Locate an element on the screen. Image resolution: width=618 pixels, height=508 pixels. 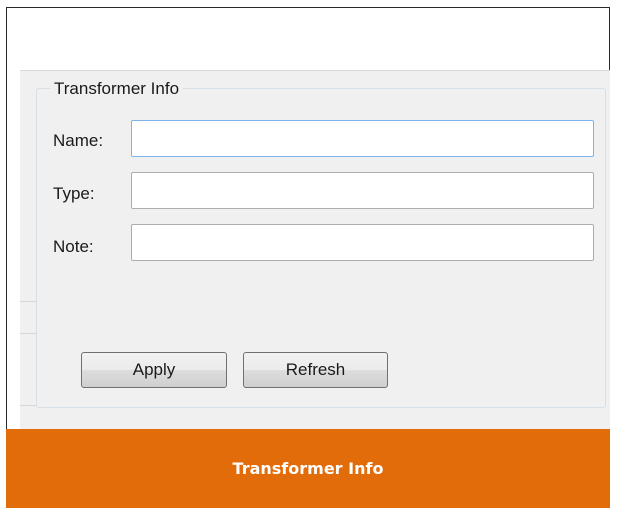
apply-button: Apply is located at coordinates (154, 370).